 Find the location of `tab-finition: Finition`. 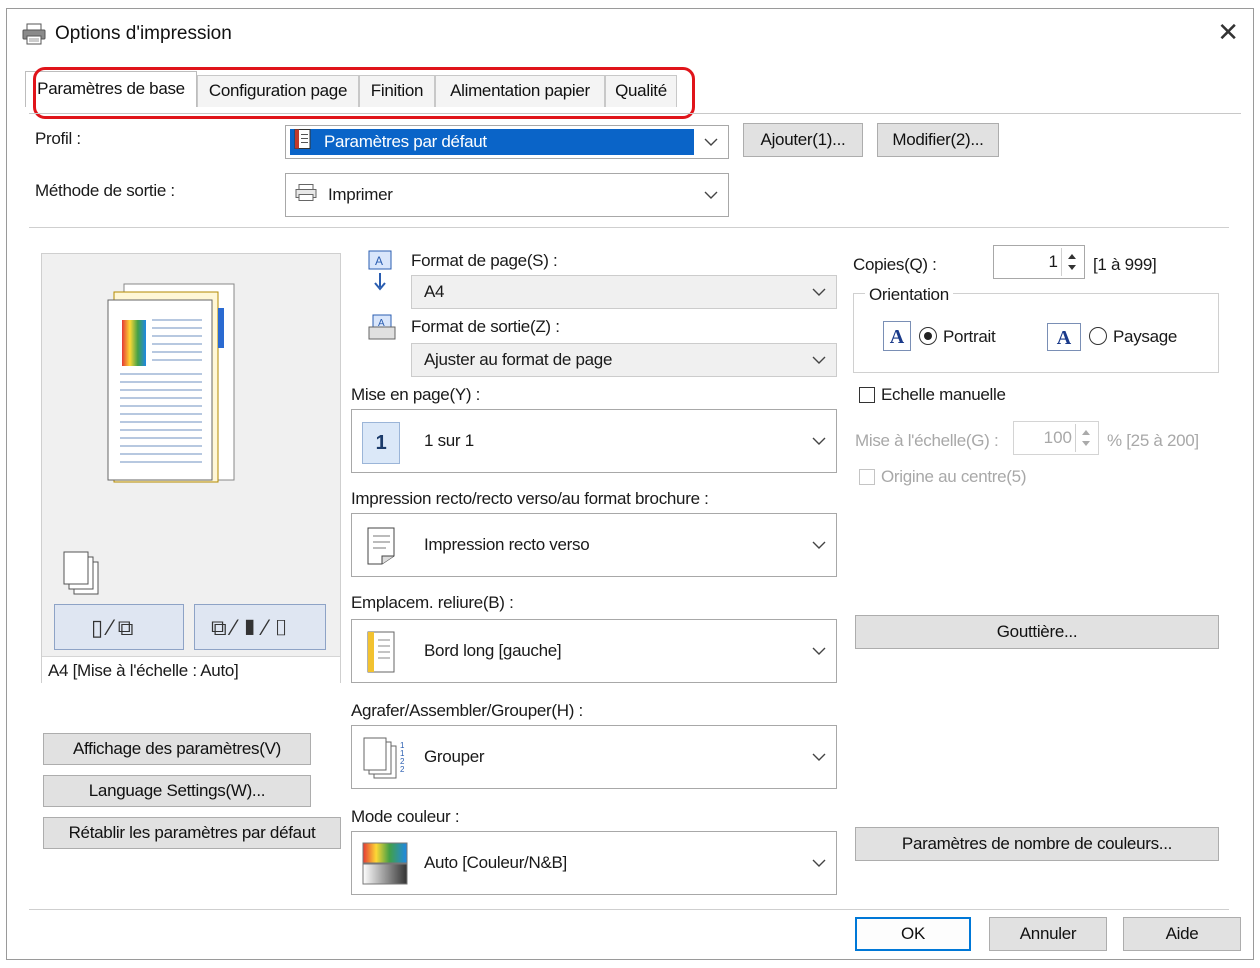

tab-finition: Finition is located at coordinates (397, 91).